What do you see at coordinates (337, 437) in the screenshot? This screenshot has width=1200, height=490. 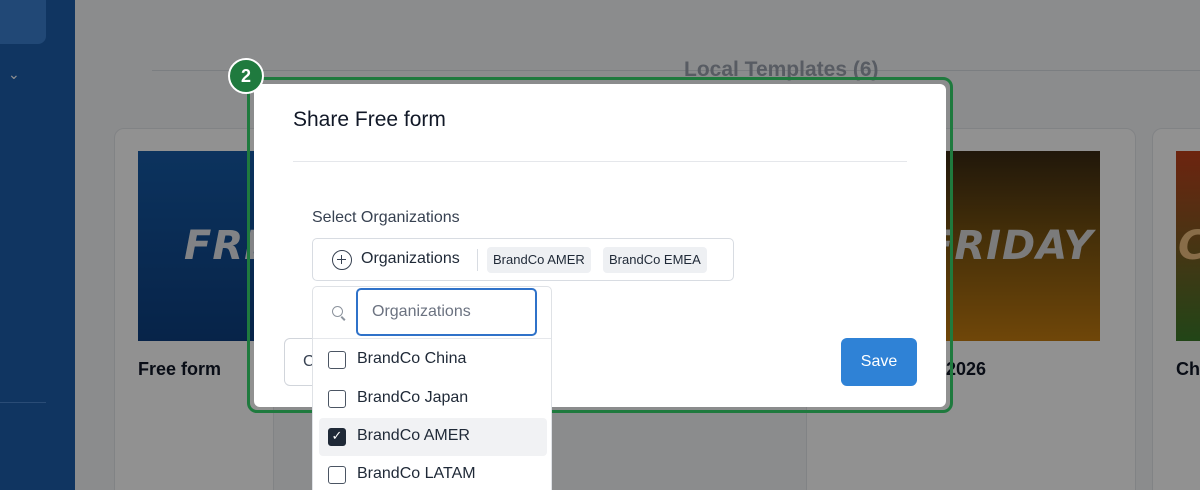 I see `checkbox: ✓` at bounding box center [337, 437].